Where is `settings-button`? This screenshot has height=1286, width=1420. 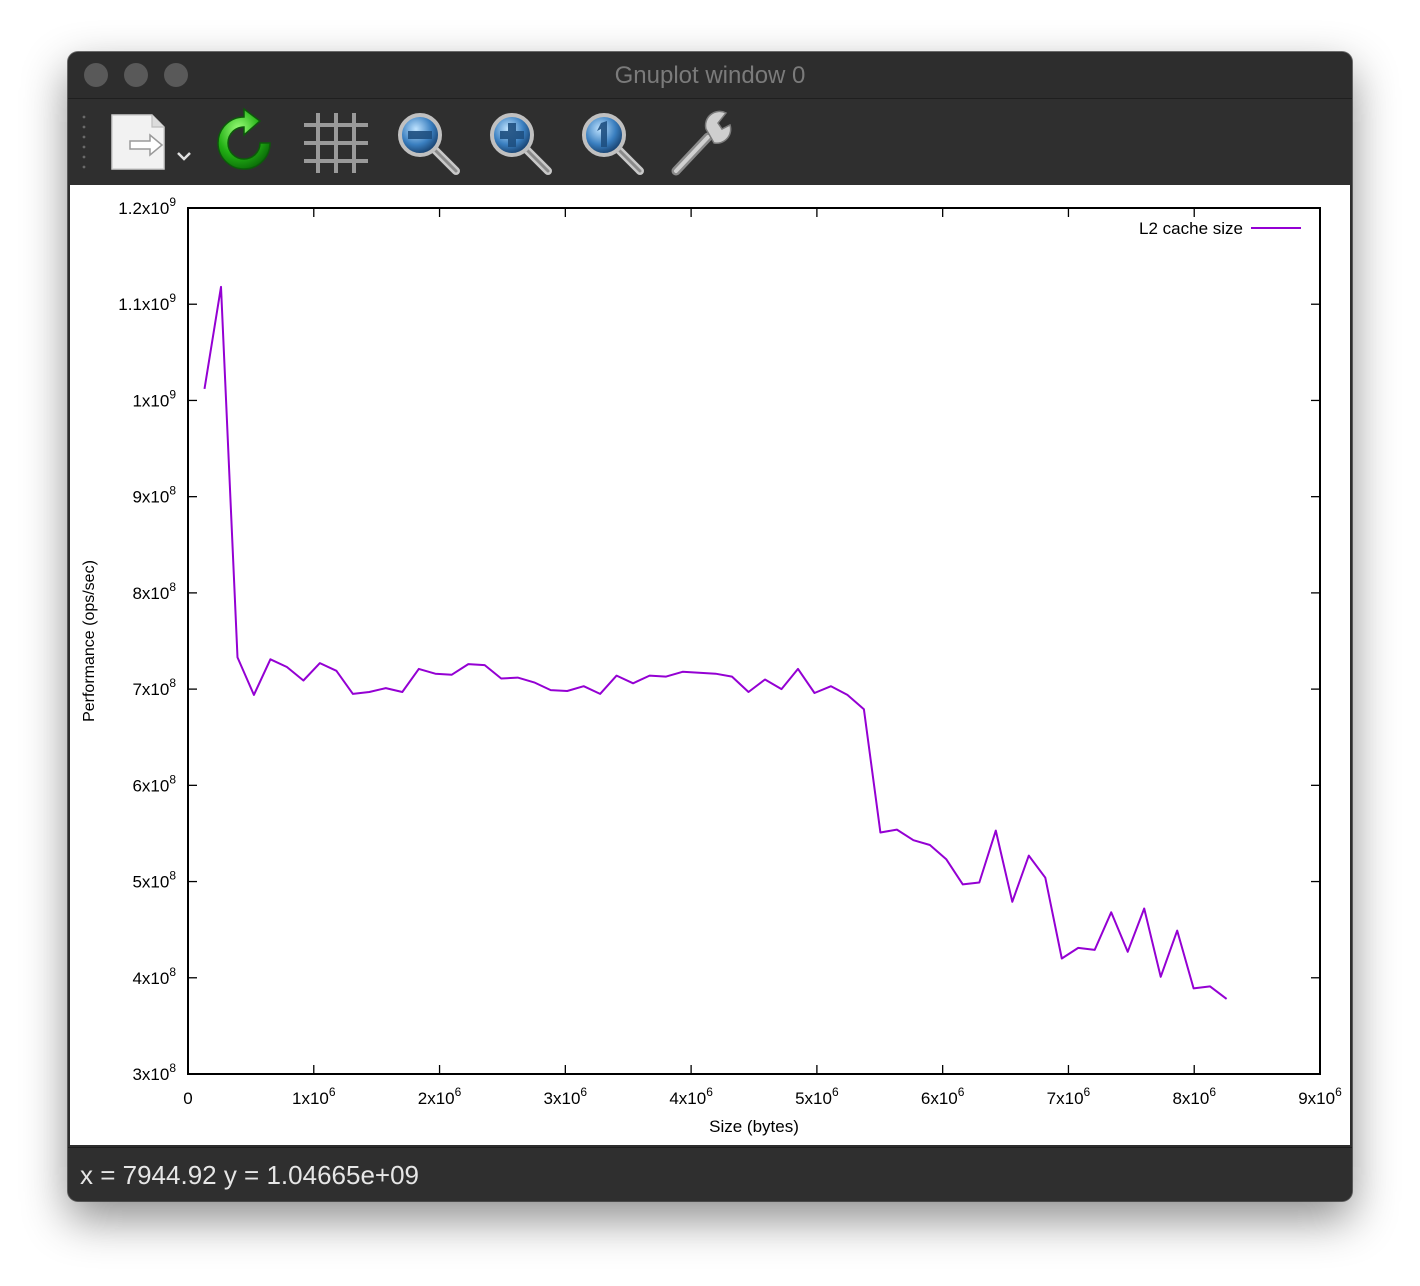
settings-button is located at coordinates (704, 143).